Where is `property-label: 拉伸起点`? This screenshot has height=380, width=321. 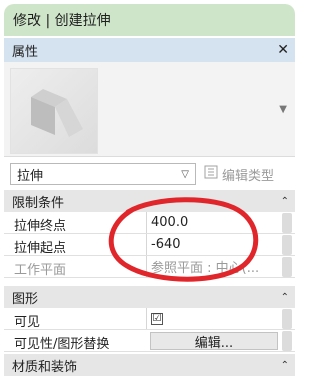
property-label: 拉伸起点 is located at coordinates (40, 248).